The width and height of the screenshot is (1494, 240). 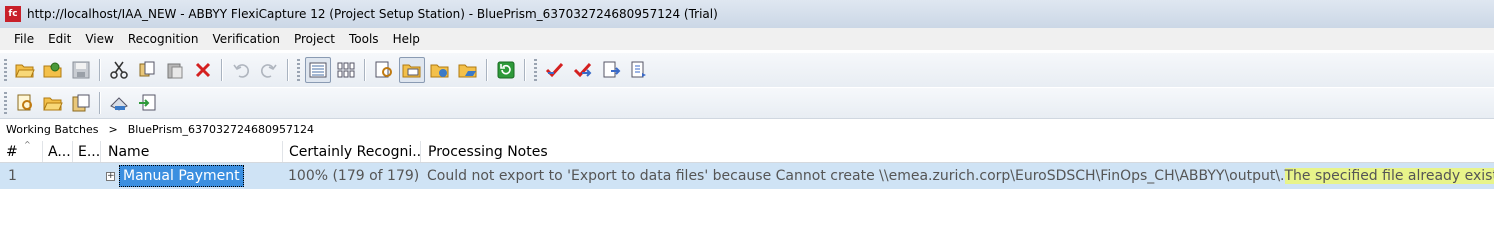 What do you see at coordinates (406, 39) in the screenshot?
I see `menu-help: Help` at bounding box center [406, 39].